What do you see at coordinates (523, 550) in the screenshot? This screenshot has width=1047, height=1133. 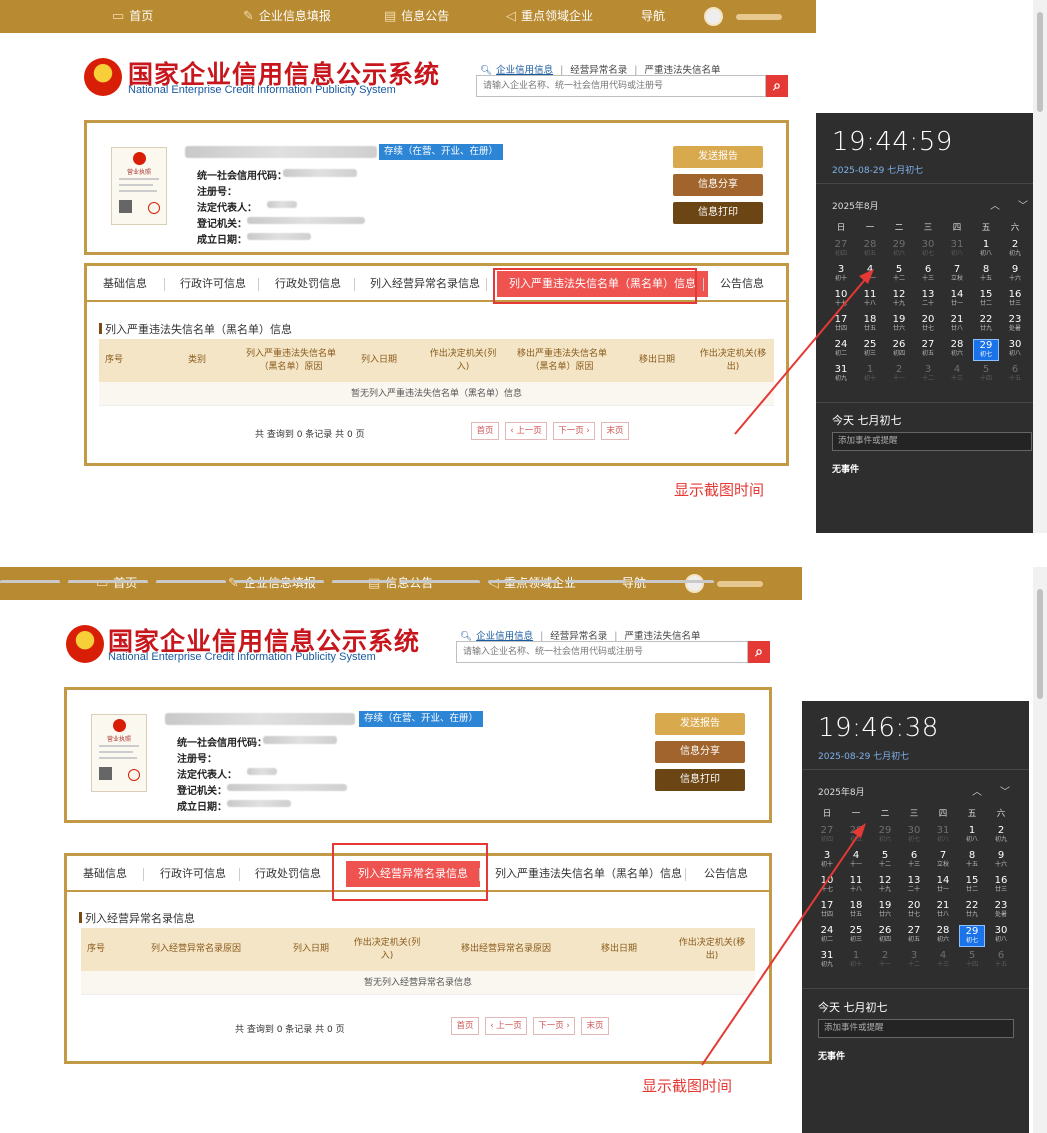 I see `separator` at bounding box center [523, 550].